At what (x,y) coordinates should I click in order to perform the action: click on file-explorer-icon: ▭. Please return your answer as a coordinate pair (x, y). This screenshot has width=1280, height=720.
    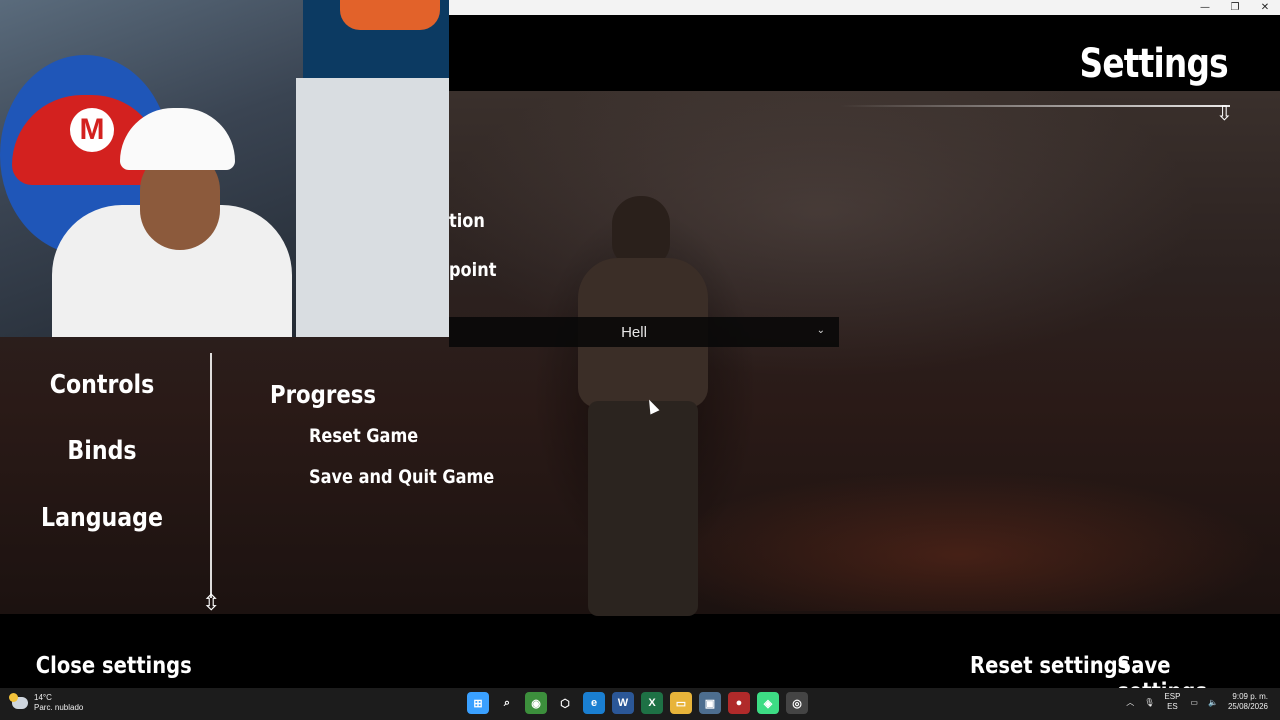
    Looking at the image, I should click on (681, 703).